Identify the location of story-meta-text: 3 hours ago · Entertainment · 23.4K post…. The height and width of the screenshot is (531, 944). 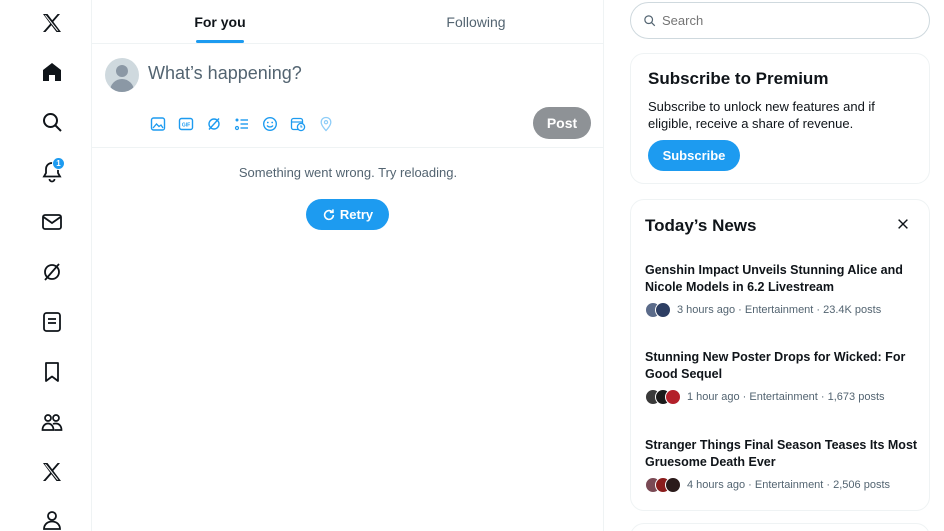
(779, 310).